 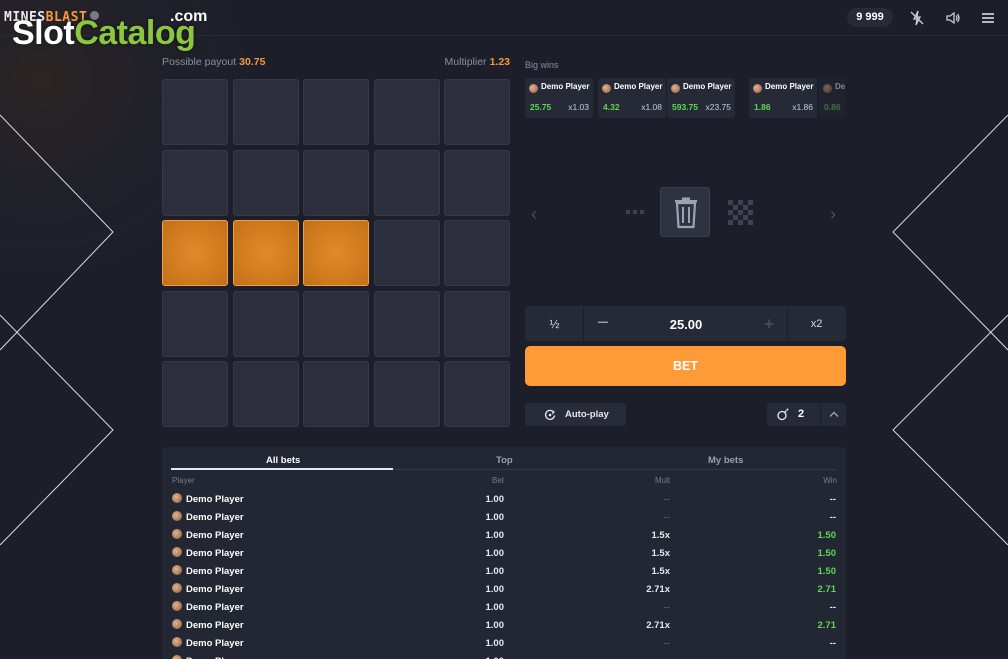 What do you see at coordinates (833, 414) in the screenshot?
I see `mines-count-toggle-button` at bounding box center [833, 414].